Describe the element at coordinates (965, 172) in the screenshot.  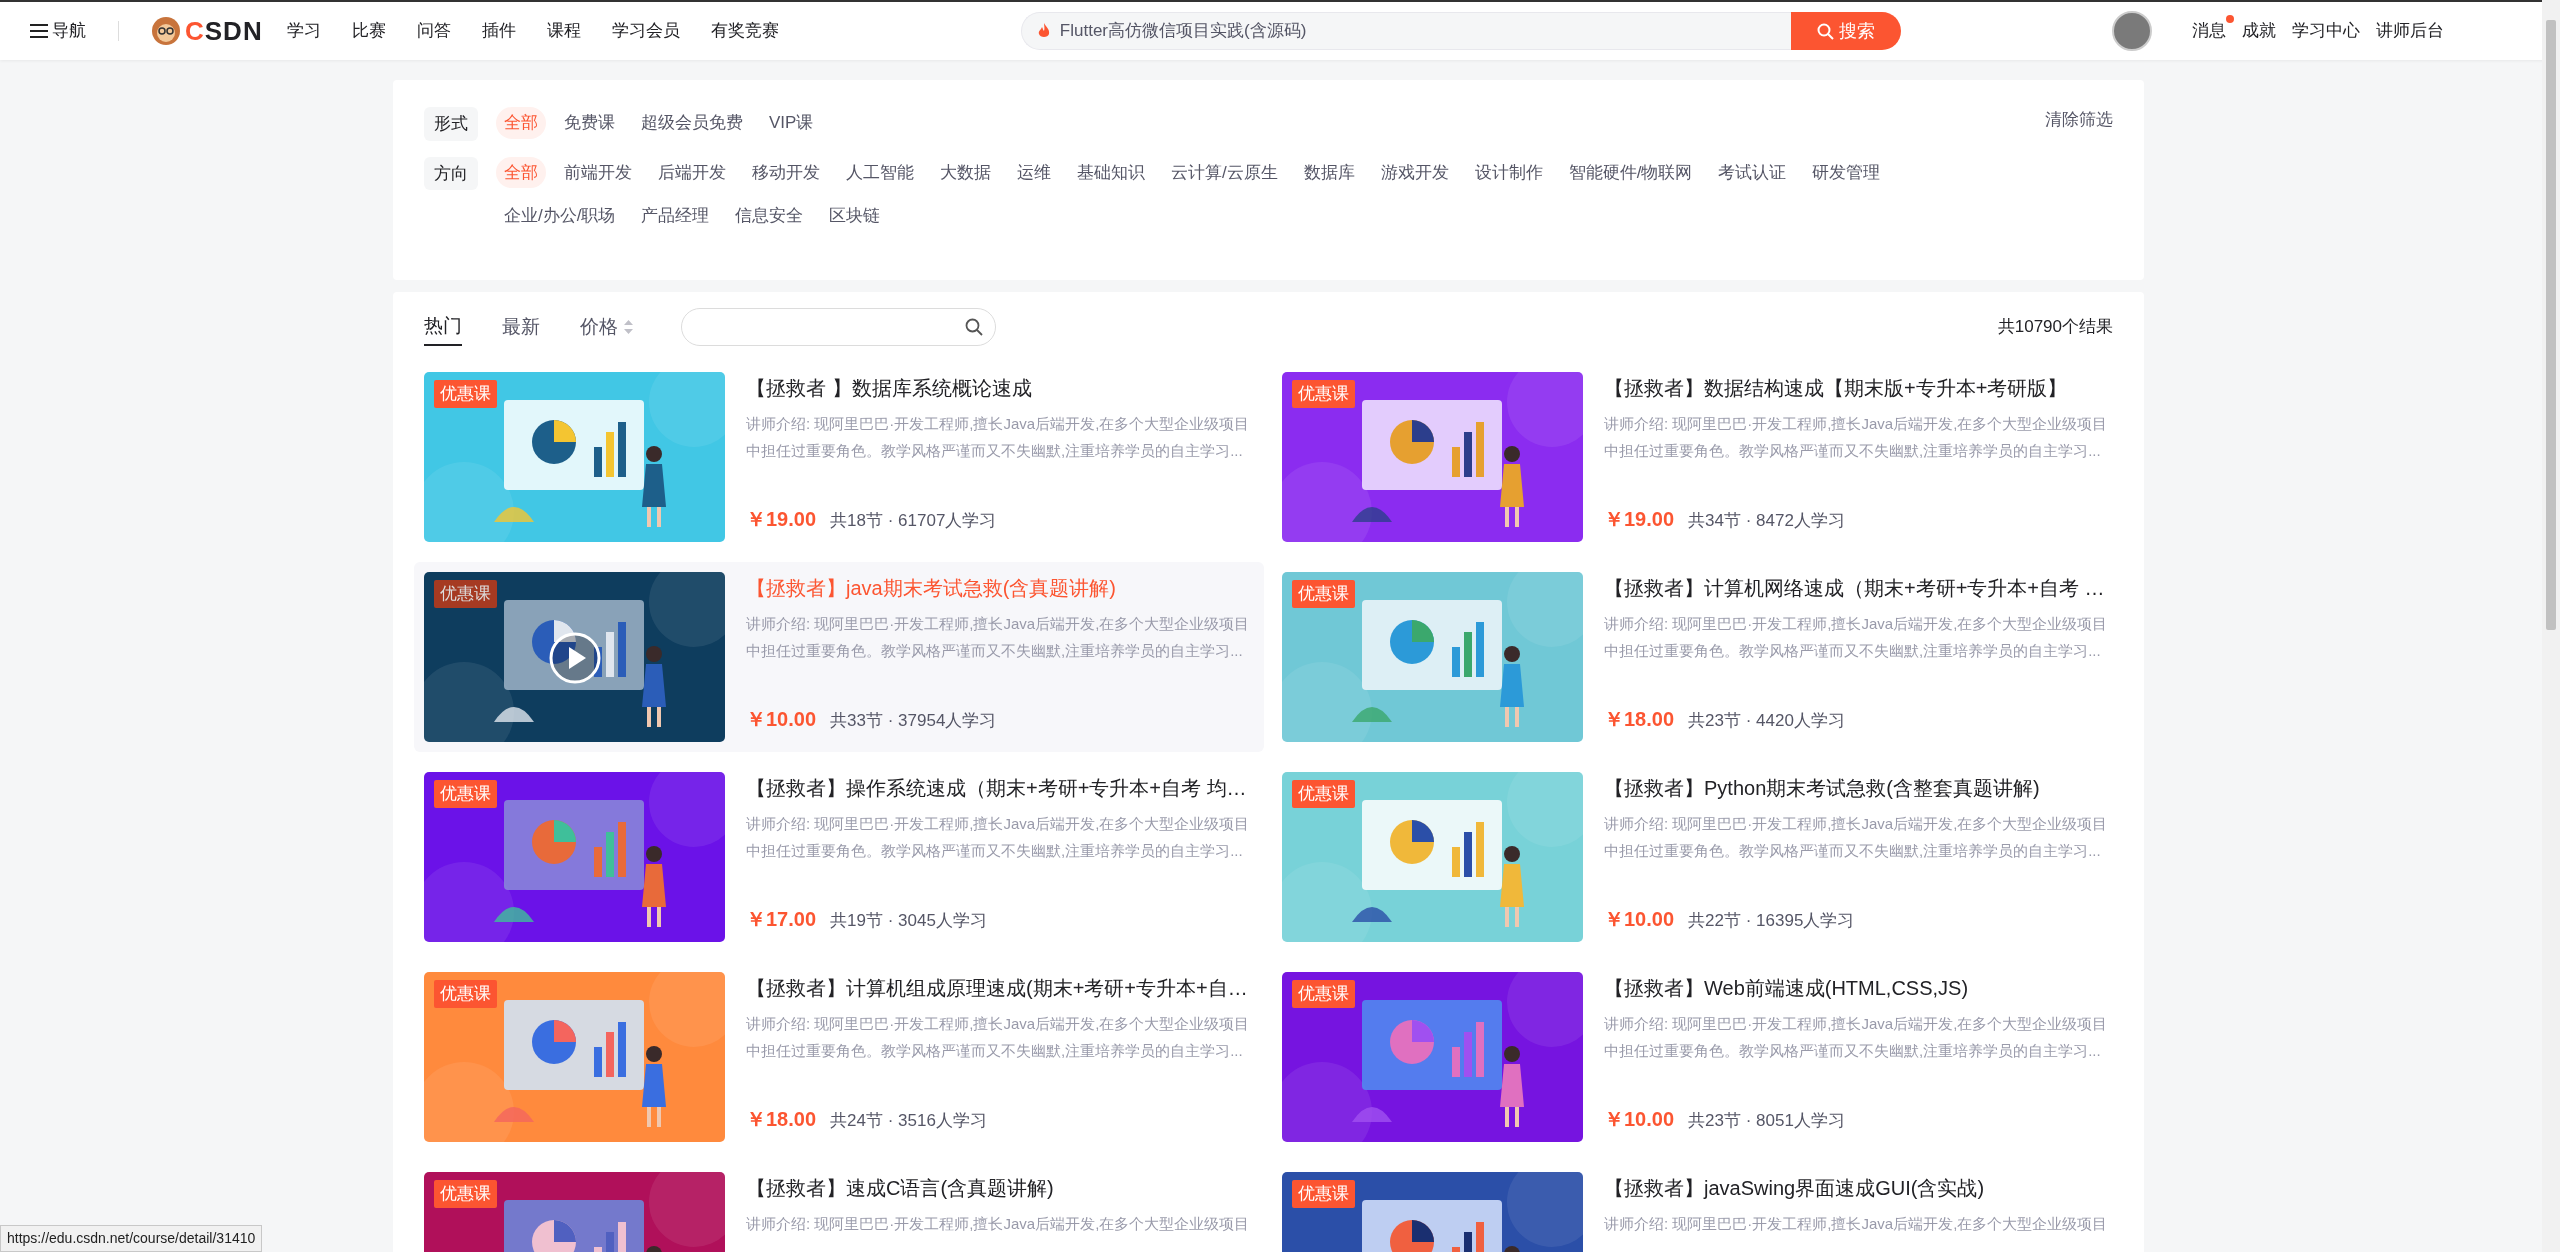
I see `filter-option: 大数据` at that location.